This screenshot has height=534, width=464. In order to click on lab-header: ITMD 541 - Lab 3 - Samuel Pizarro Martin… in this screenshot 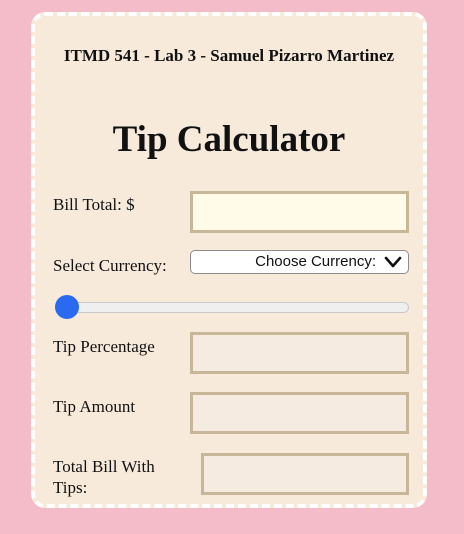, I will do `click(229, 55)`.